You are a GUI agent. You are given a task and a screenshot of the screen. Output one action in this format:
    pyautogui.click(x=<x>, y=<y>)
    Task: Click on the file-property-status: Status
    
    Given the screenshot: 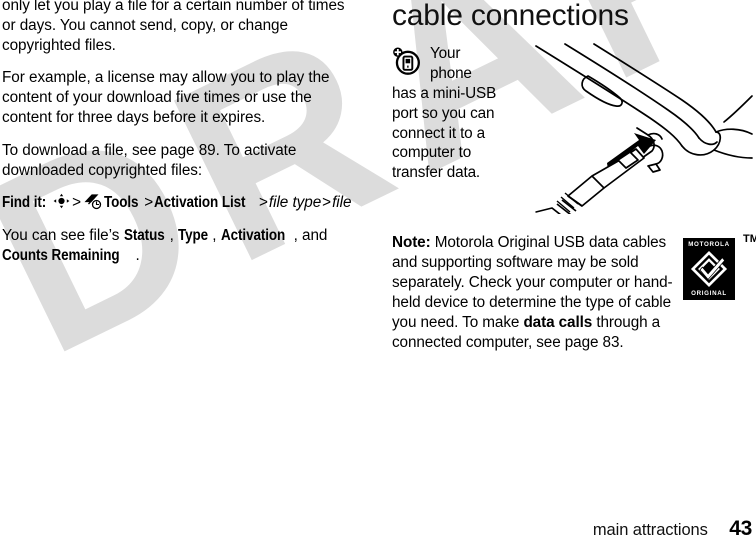 What is the action you would take?
    pyautogui.click(x=144, y=236)
    